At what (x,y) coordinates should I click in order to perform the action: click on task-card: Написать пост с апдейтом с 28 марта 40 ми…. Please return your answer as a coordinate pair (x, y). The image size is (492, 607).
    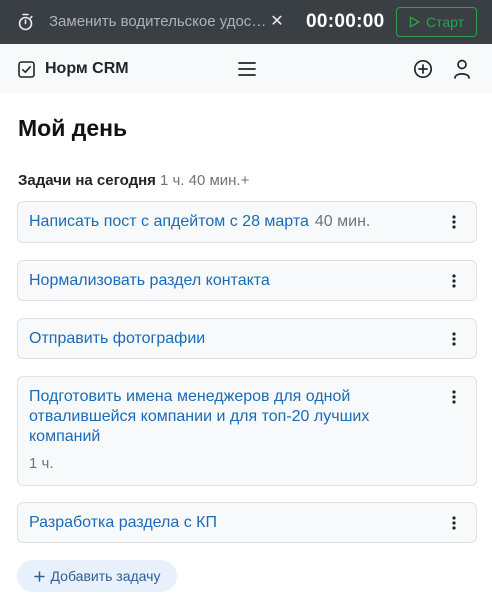
    Looking at the image, I should click on (247, 222).